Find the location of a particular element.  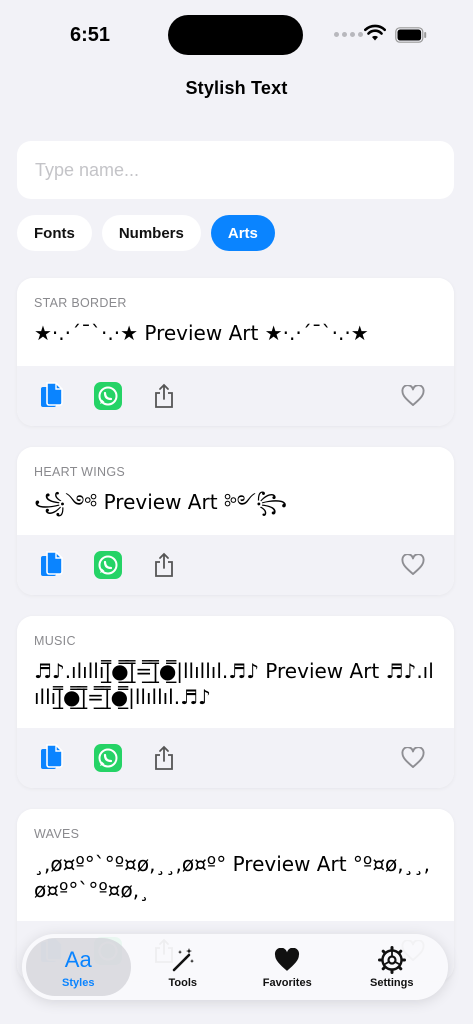

cellular-signal-icon is located at coordinates (348, 34).